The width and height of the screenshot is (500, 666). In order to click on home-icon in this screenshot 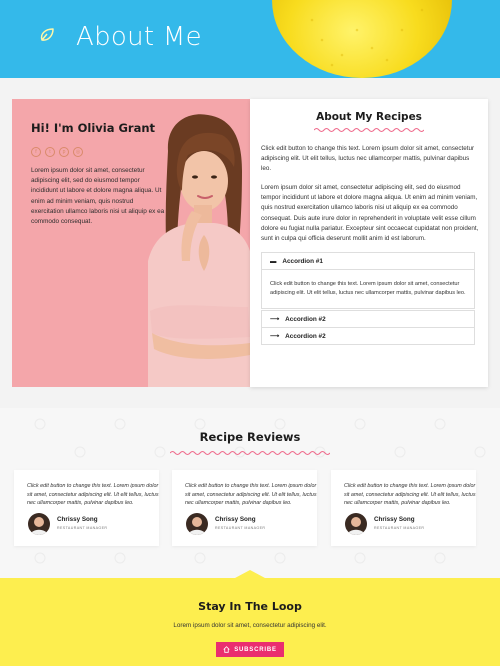, I will do `click(226, 649)`.